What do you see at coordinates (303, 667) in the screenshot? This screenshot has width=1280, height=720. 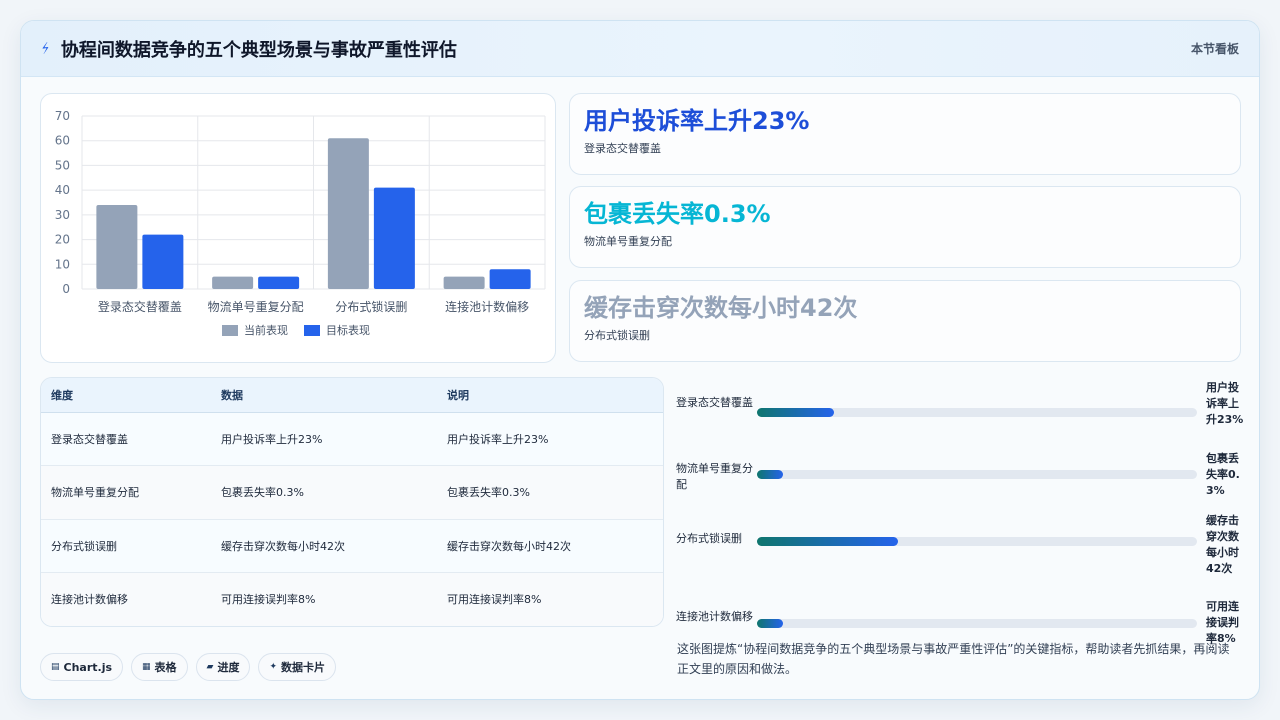 I see `tag-label: 数据卡片` at bounding box center [303, 667].